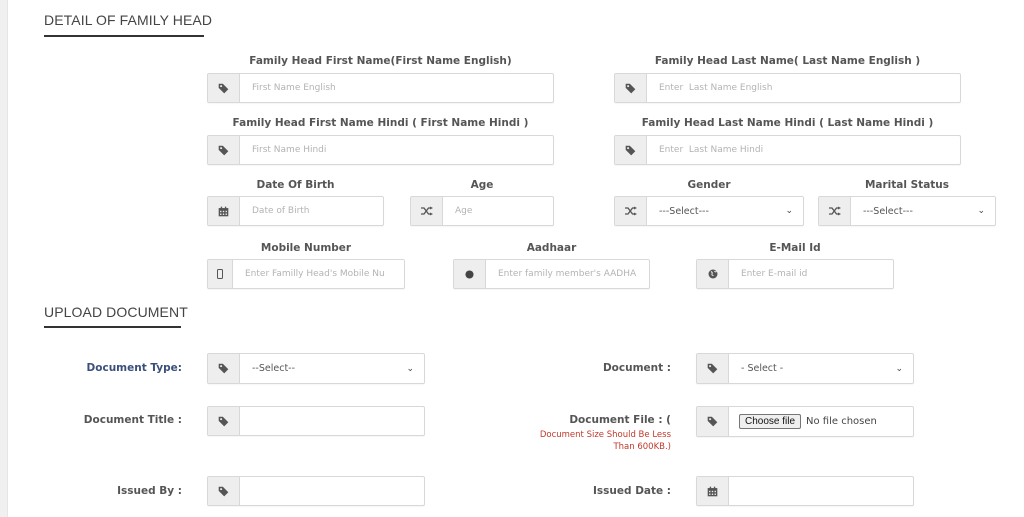 Image resolution: width=1024 pixels, height=517 pixels. Describe the element at coordinates (306, 248) in the screenshot. I see `mobile-label: Mobile Number` at that location.